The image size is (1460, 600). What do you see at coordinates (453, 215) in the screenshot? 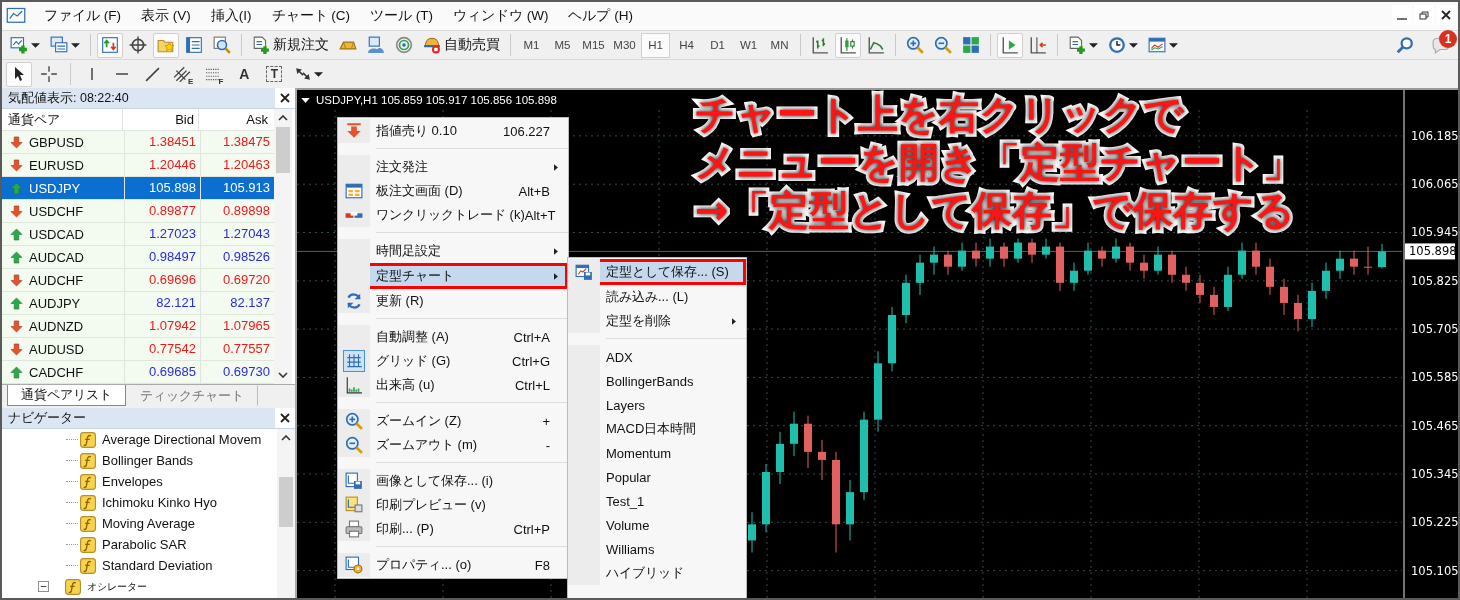
I see `menu-item: ワンクリックトレード (k)Alt+T` at bounding box center [453, 215].